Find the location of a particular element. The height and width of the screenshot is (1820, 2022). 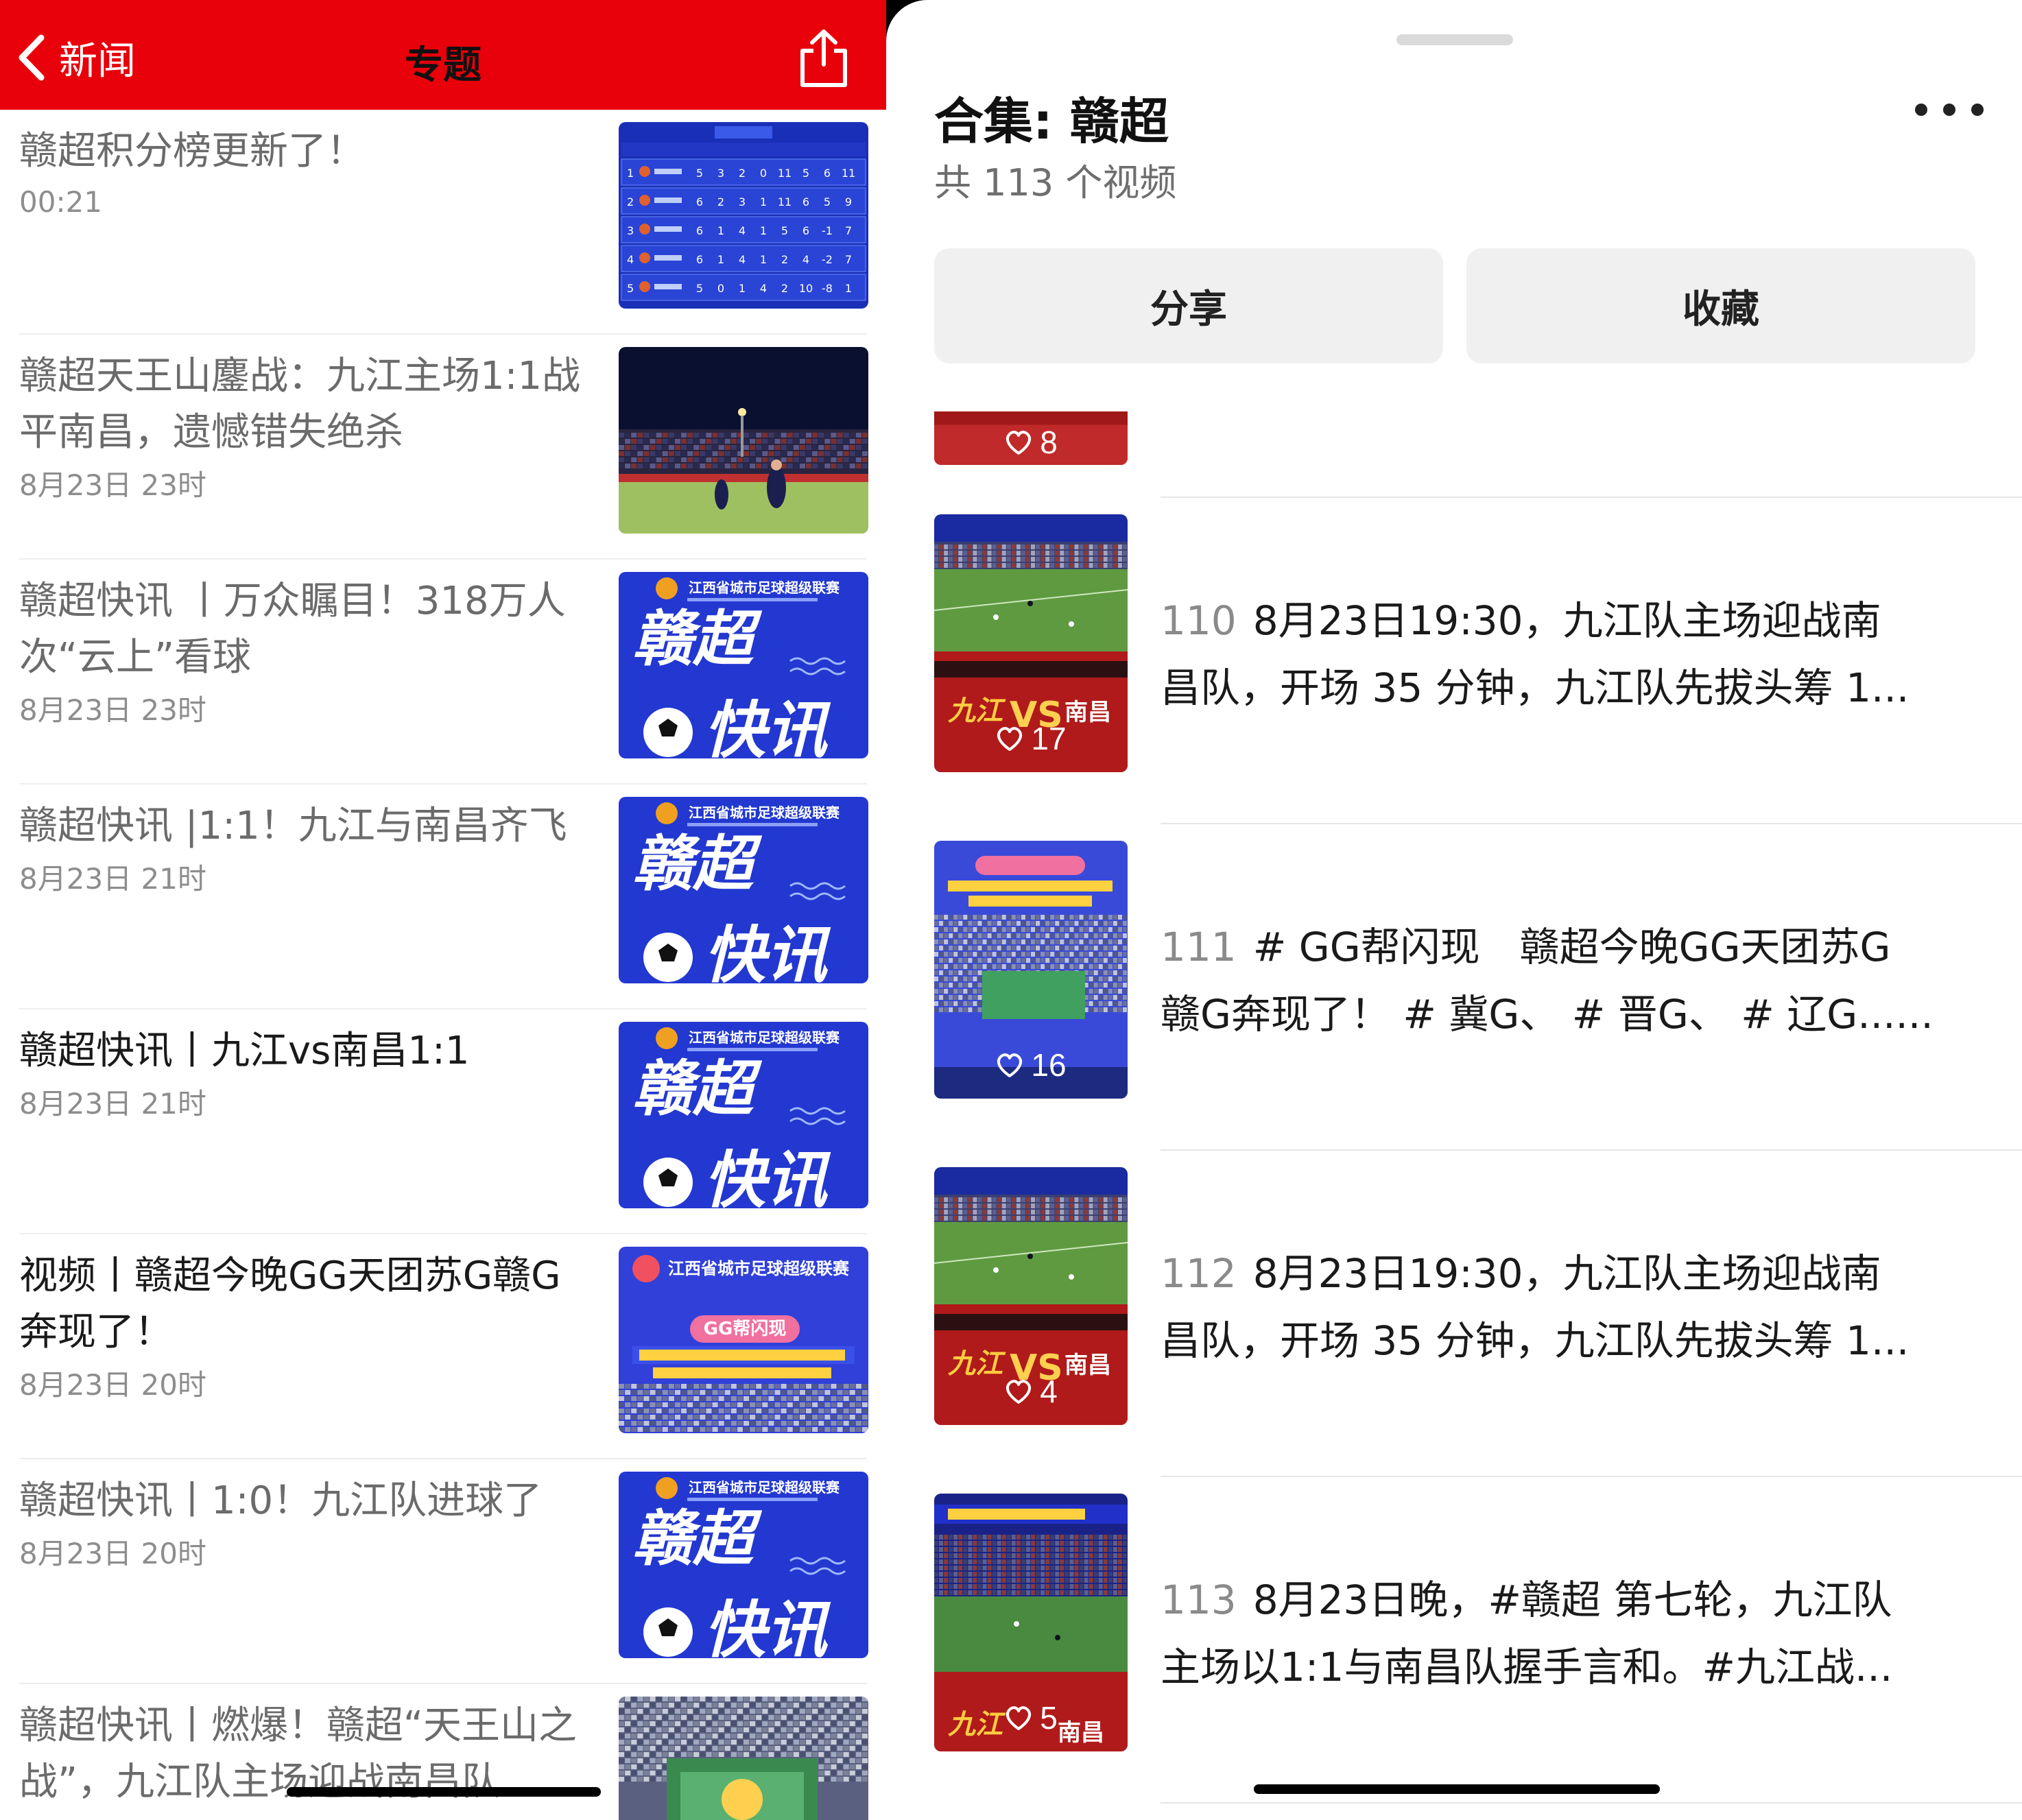

collect-button: 收藏 is located at coordinates (1721, 305).